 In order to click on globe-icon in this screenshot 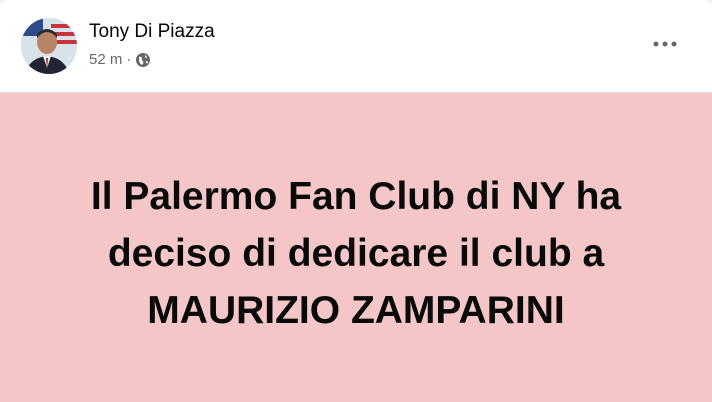, I will do `click(143, 60)`.